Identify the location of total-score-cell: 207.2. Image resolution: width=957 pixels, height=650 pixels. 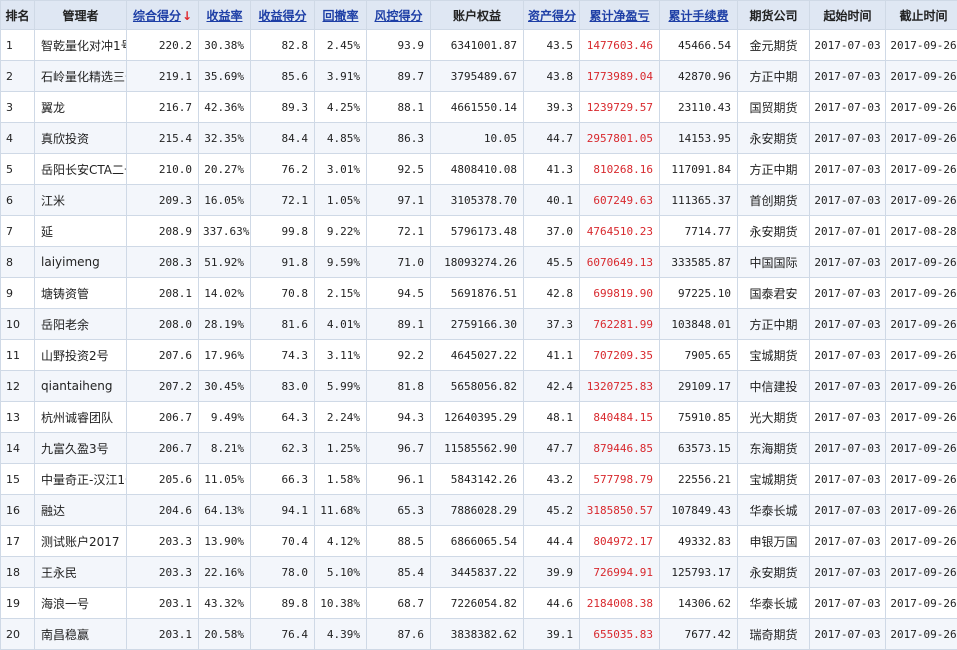
(163, 386).